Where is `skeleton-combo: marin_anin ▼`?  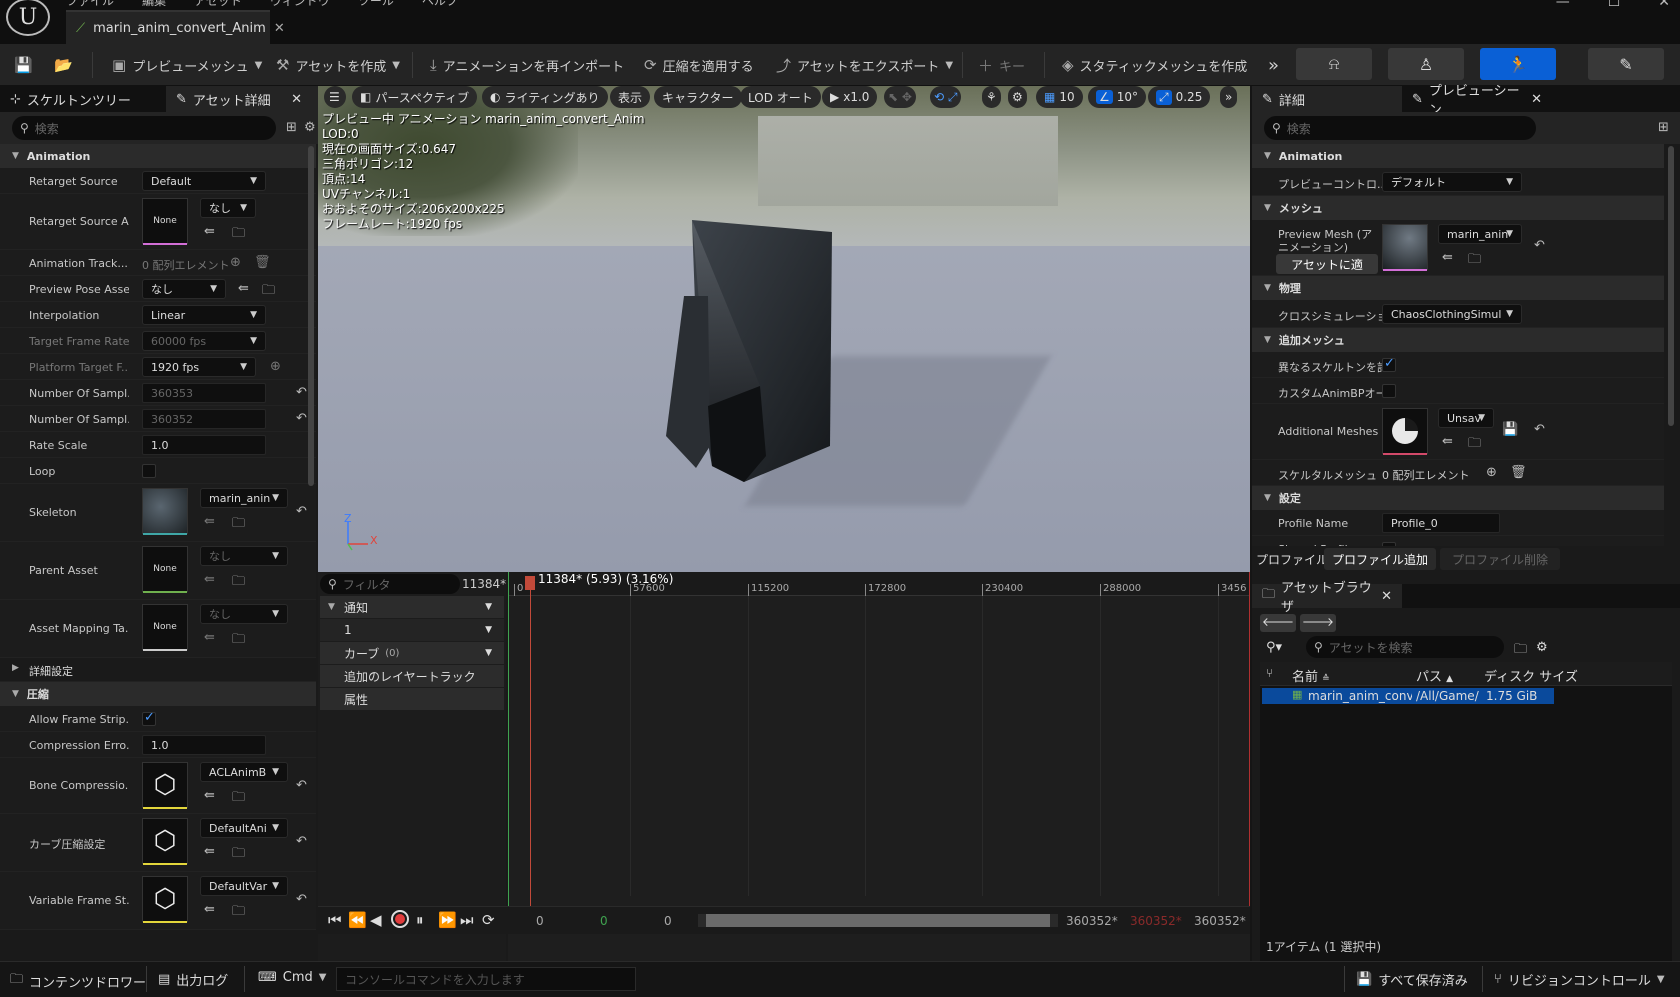 skeleton-combo: marin_anin ▼ is located at coordinates (244, 498).